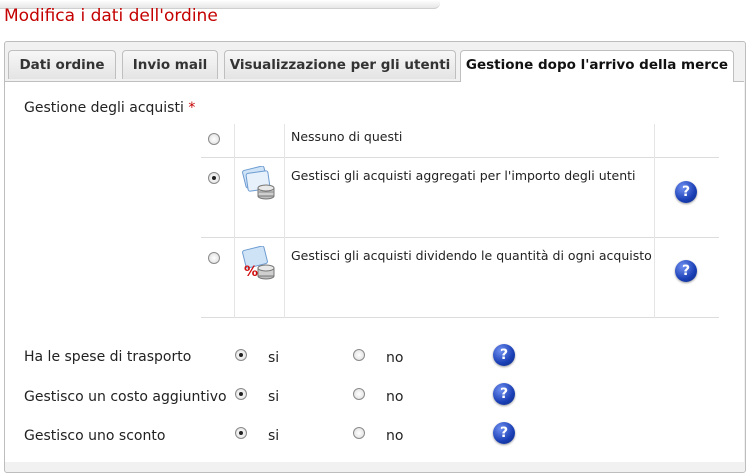 The width and height of the screenshot is (748, 473). Describe the element at coordinates (395, 397) in the screenshot. I see `additional-cost-no-label: no` at that location.